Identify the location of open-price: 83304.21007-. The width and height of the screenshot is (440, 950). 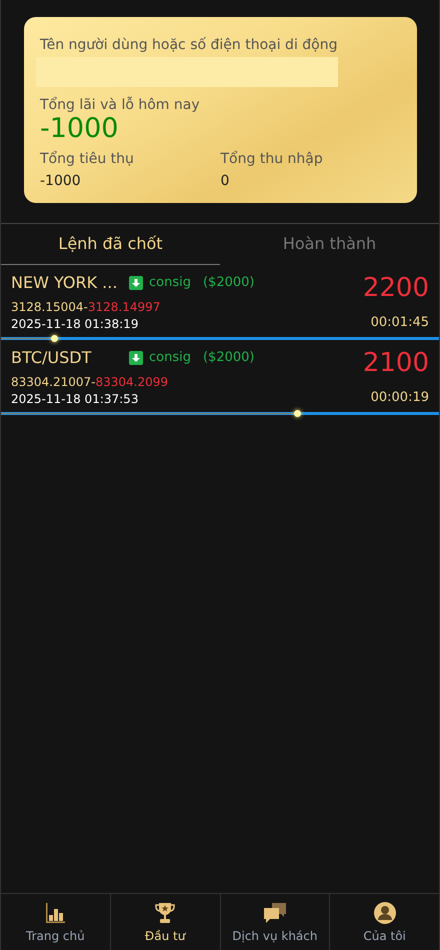
(53, 382).